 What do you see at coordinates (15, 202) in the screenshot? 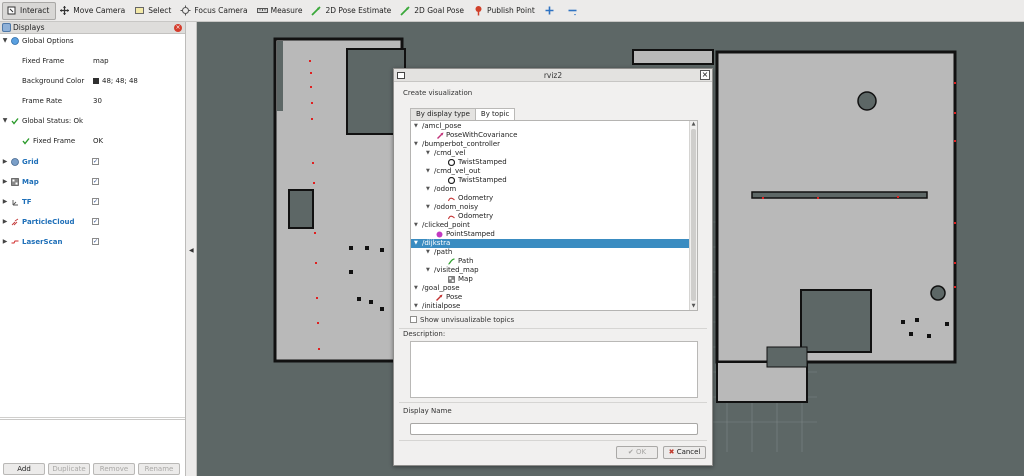
I see `tf-icon` at bounding box center [15, 202].